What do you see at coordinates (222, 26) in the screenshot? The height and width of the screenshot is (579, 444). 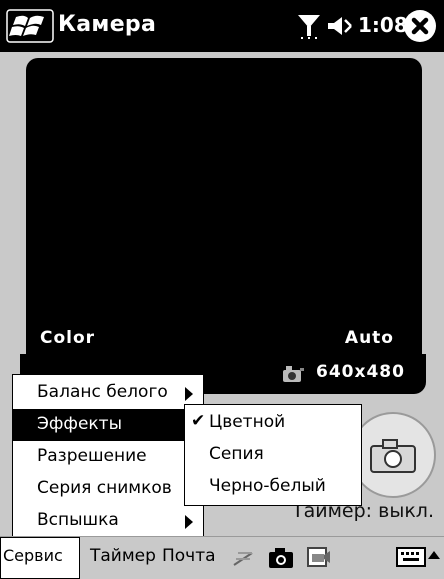 I see `title-bar: Камера 1:08` at bounding box center [222, 26].